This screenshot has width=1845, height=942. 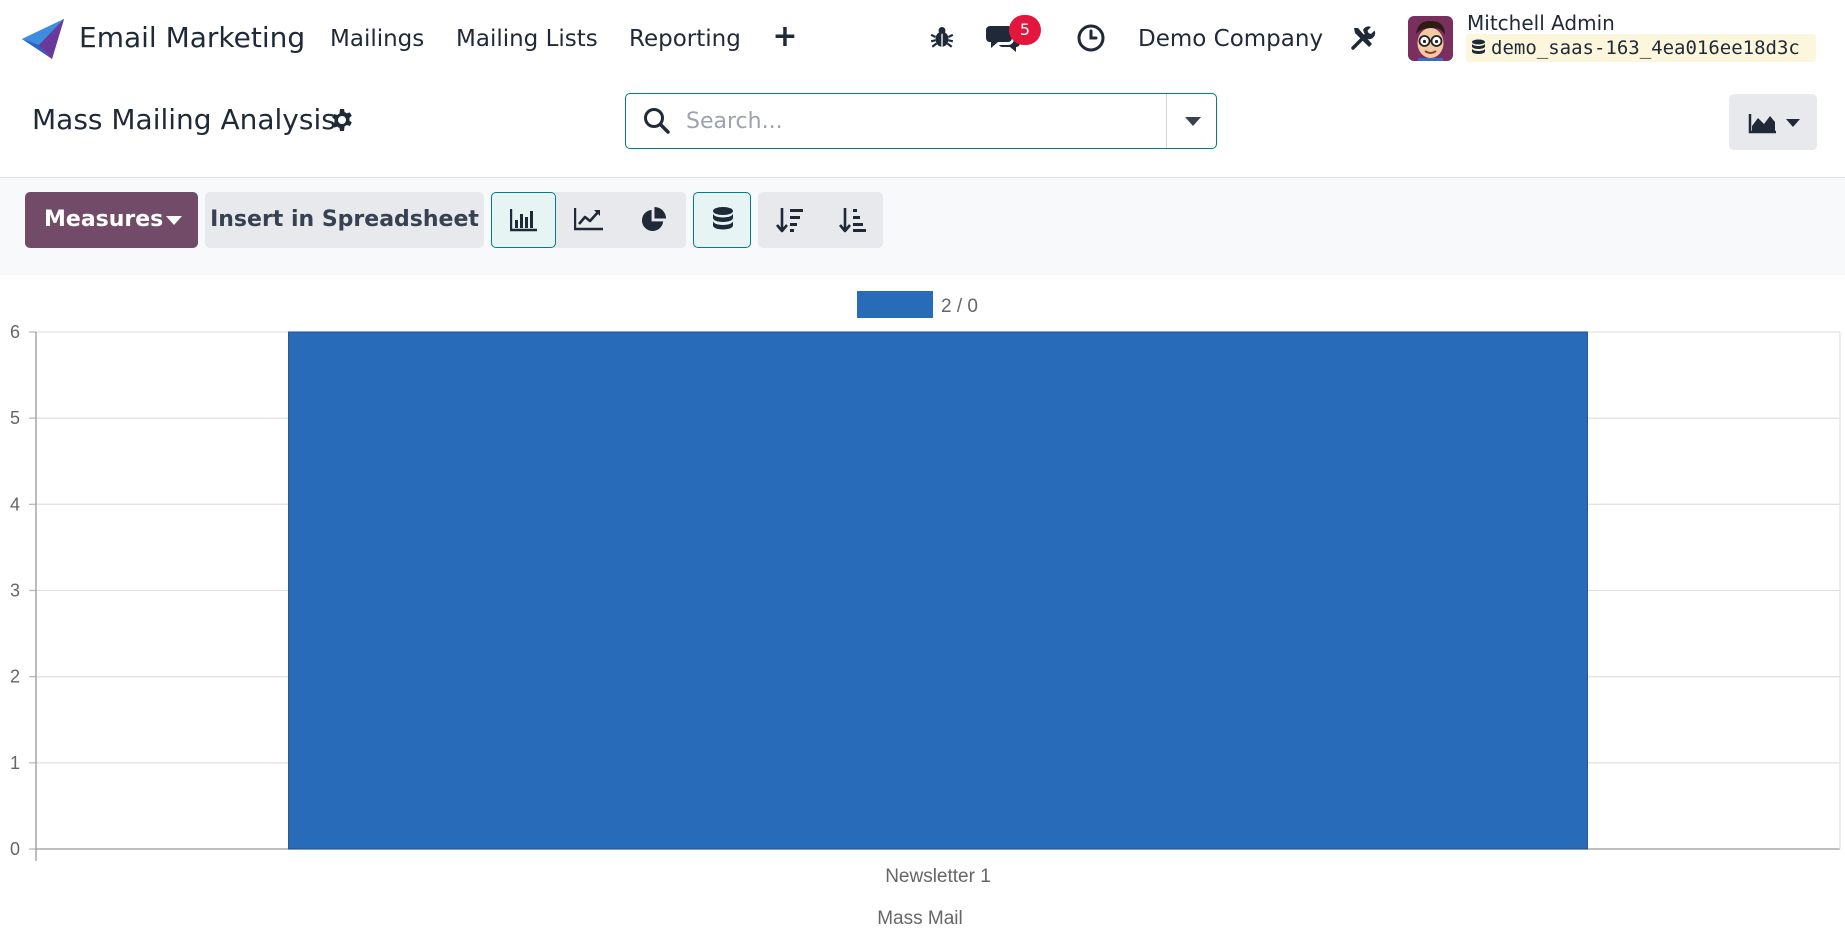 I want to click on database-chip: demo_saas-163_4ea016ee18d3c, so click(x=1641, y=48).